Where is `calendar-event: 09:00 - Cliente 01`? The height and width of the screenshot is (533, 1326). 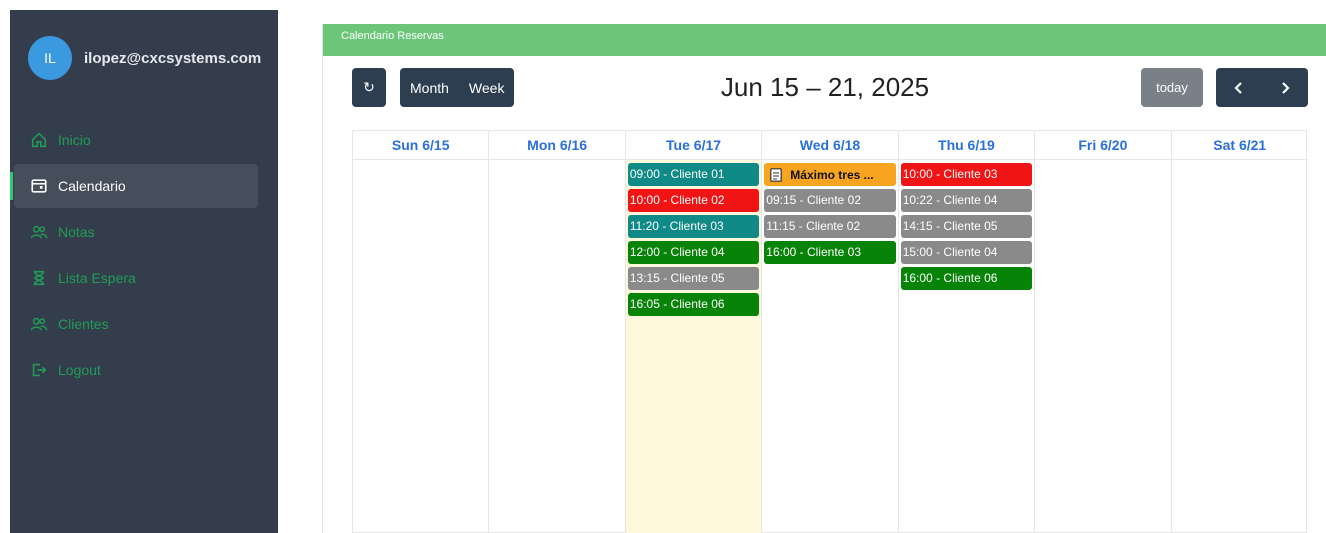
calendar-event: 09:00 - Cliente 01 is located at coordinates (693, 174).